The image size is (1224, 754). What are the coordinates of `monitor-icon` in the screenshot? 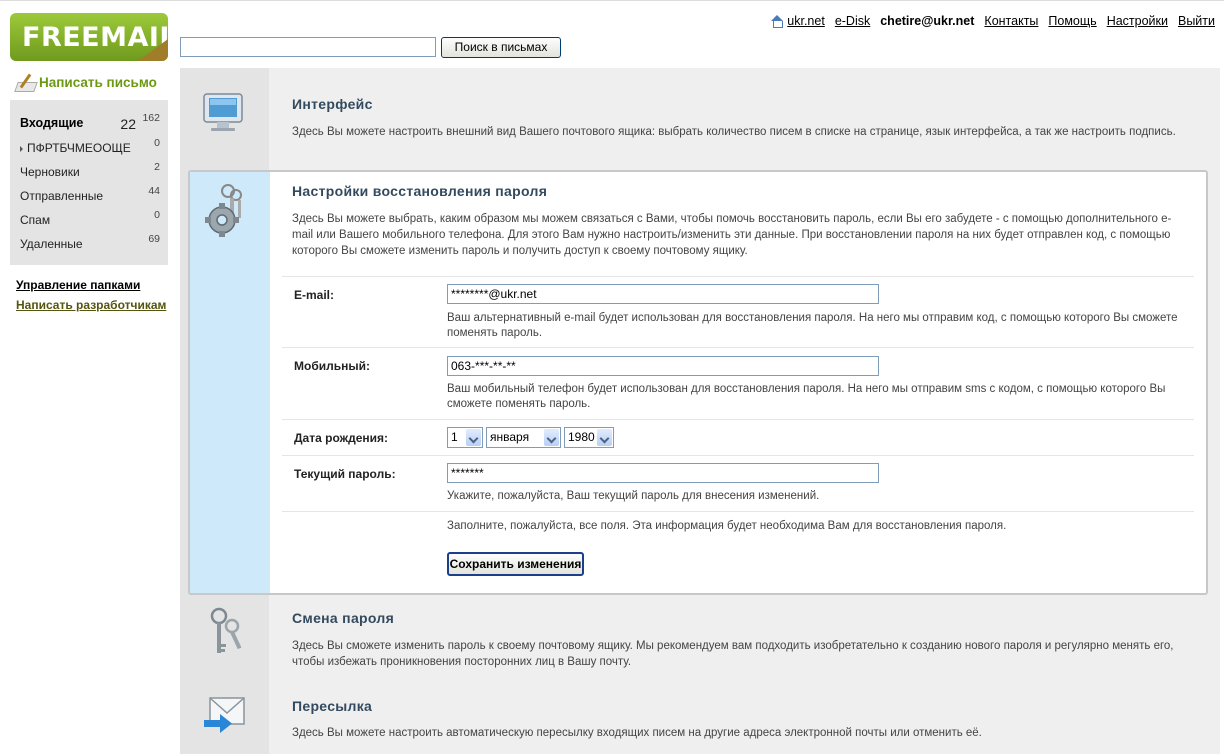 It's located at (223, 112).